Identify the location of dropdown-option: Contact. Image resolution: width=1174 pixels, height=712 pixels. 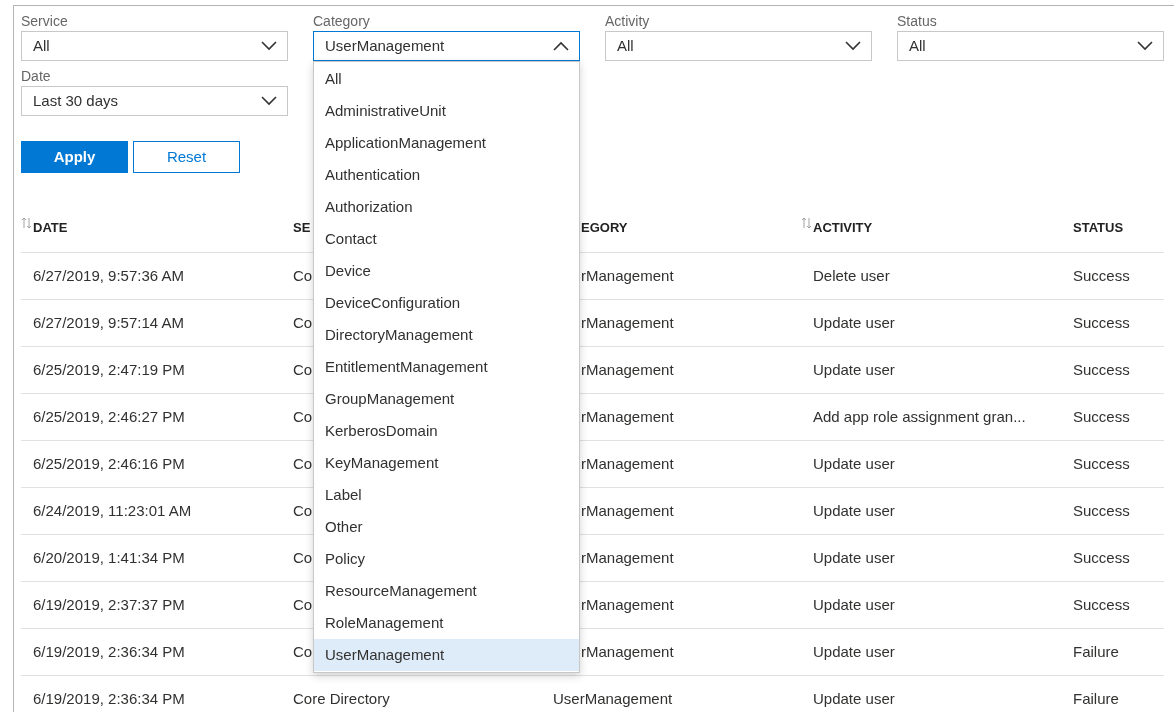
(446, 239).